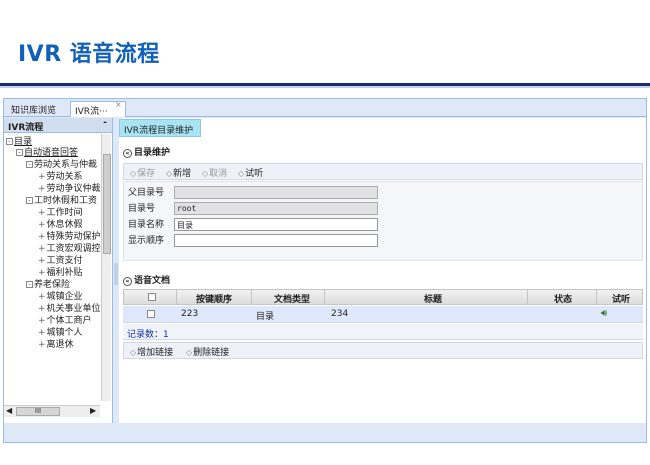 This screenshot has width=650, height=465. I want to click on col-title: 标题, so click(433, 298).